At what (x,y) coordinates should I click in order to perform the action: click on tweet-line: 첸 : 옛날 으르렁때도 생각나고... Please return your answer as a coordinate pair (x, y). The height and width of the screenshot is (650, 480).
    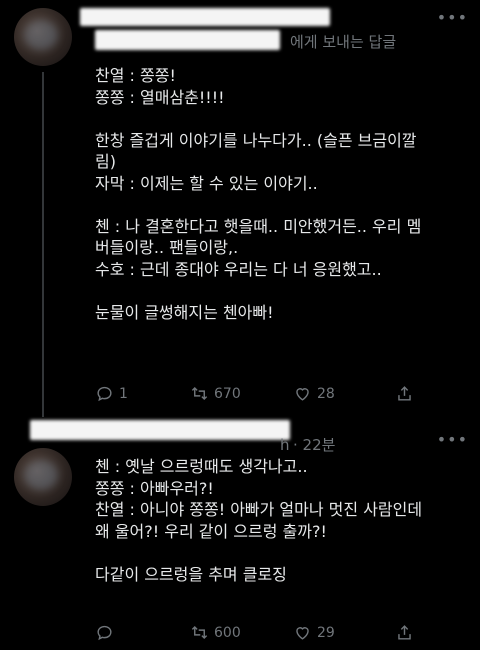
    Looking at the image, I should click on (201, 466).